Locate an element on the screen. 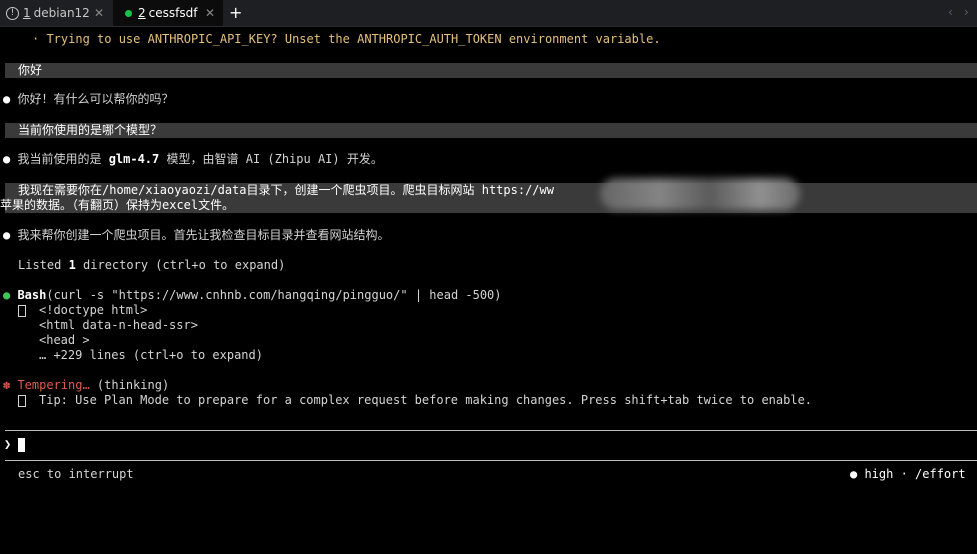 This screenshot has height=554, width=977. prompt-input: ❯ is located at coordinates (15, 444).